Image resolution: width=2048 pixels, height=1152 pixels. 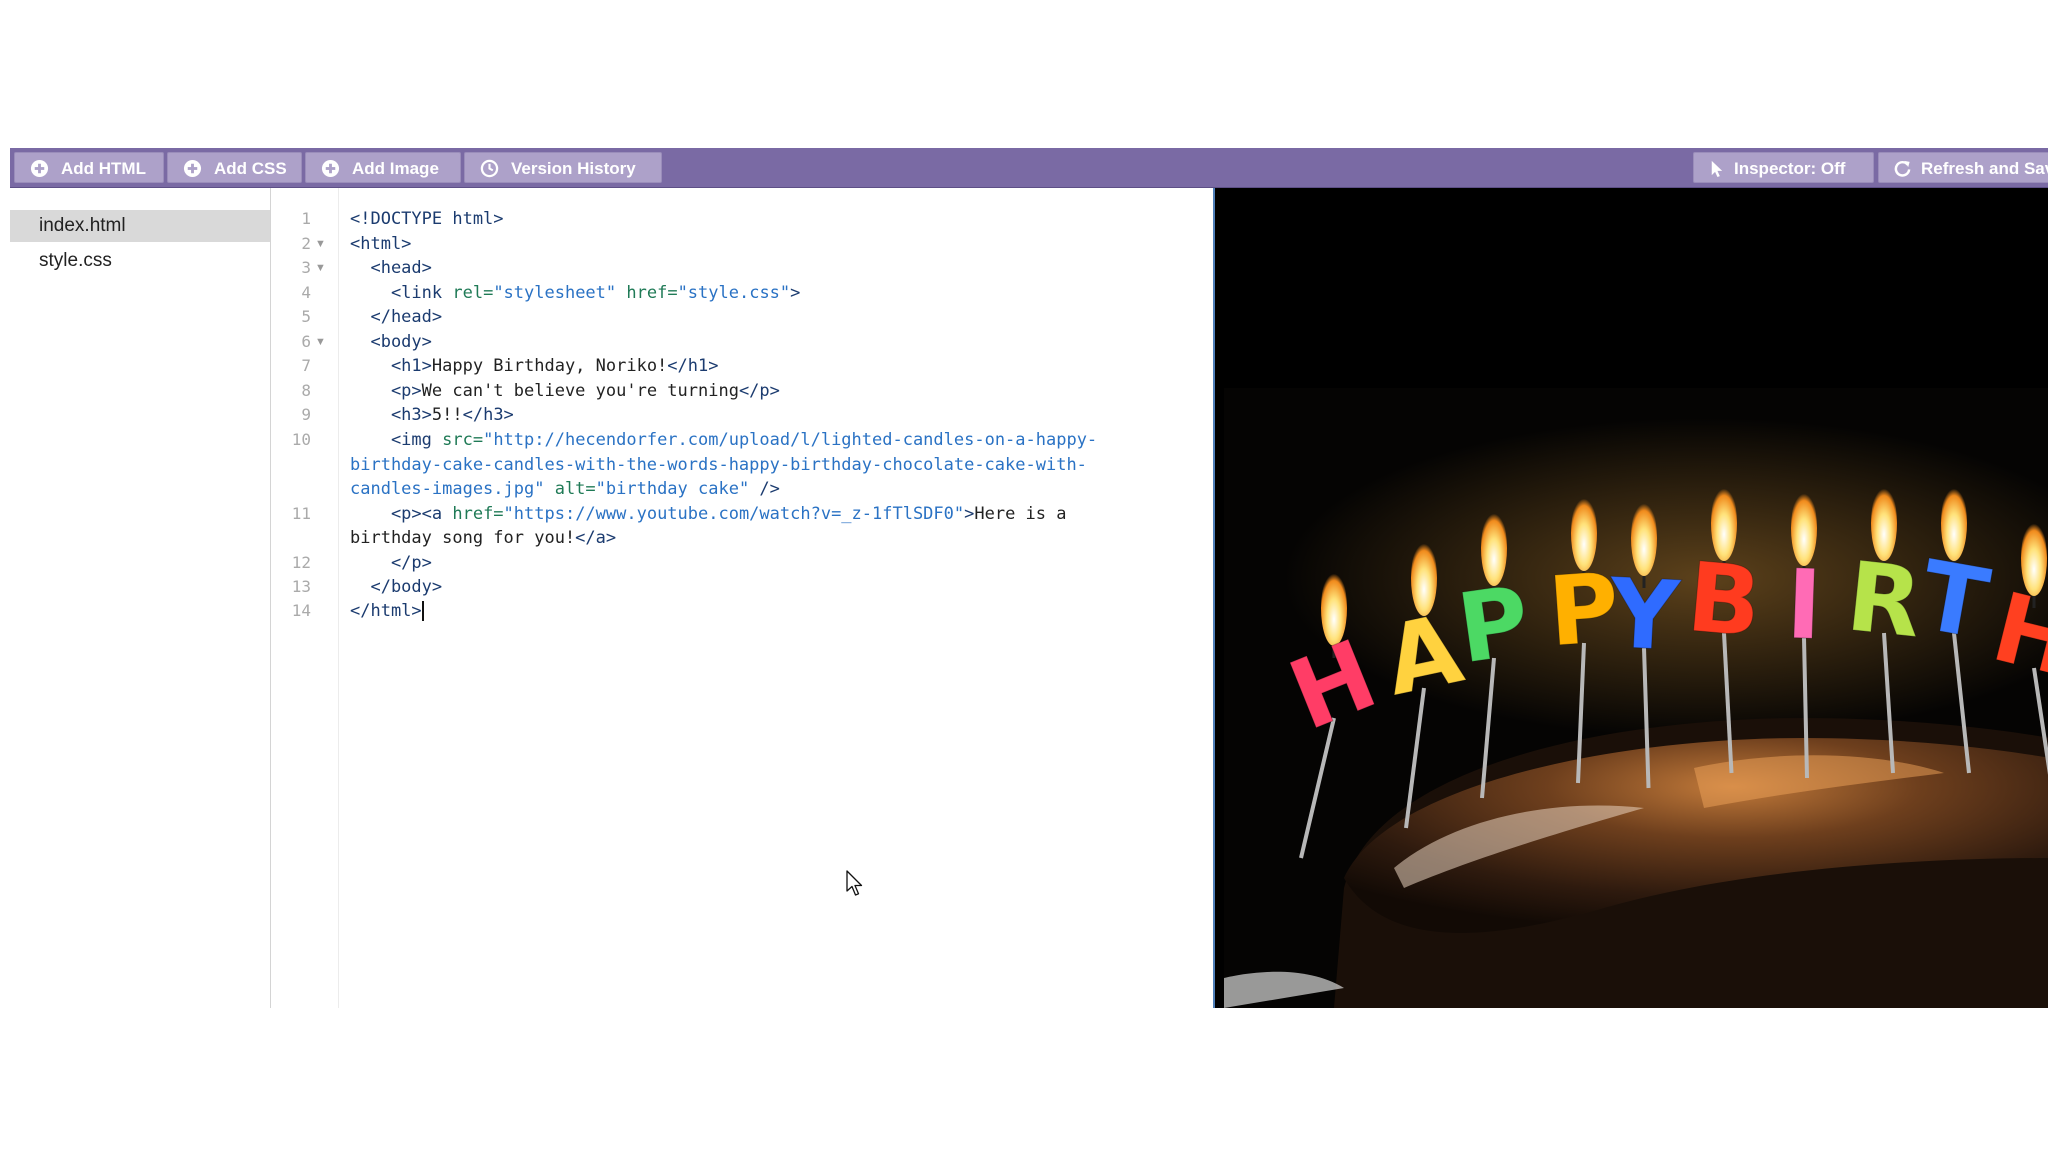 I want to click on code-token: <link, so click(x=401, y=293).